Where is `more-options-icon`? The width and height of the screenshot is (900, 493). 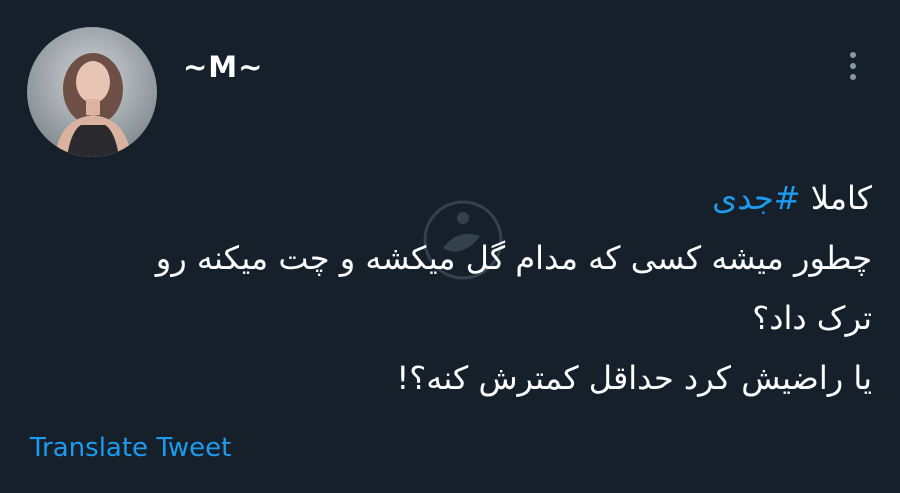 more-options-icon is located at coordinates (853, 66).